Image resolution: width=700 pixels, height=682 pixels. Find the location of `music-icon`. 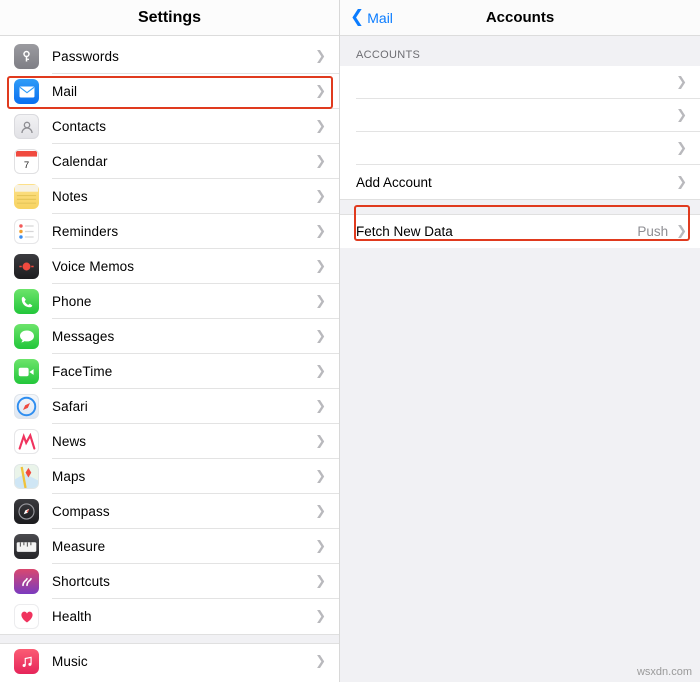

music-icon is located at coordinates (26, 661).